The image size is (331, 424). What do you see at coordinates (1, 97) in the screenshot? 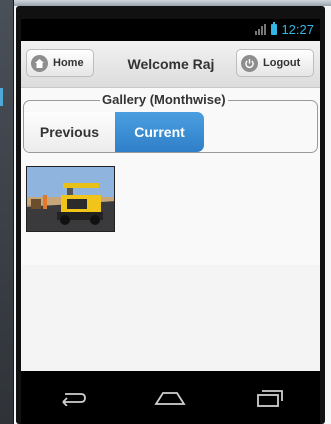
I see `left-accent` at bounding box center [1, 97].